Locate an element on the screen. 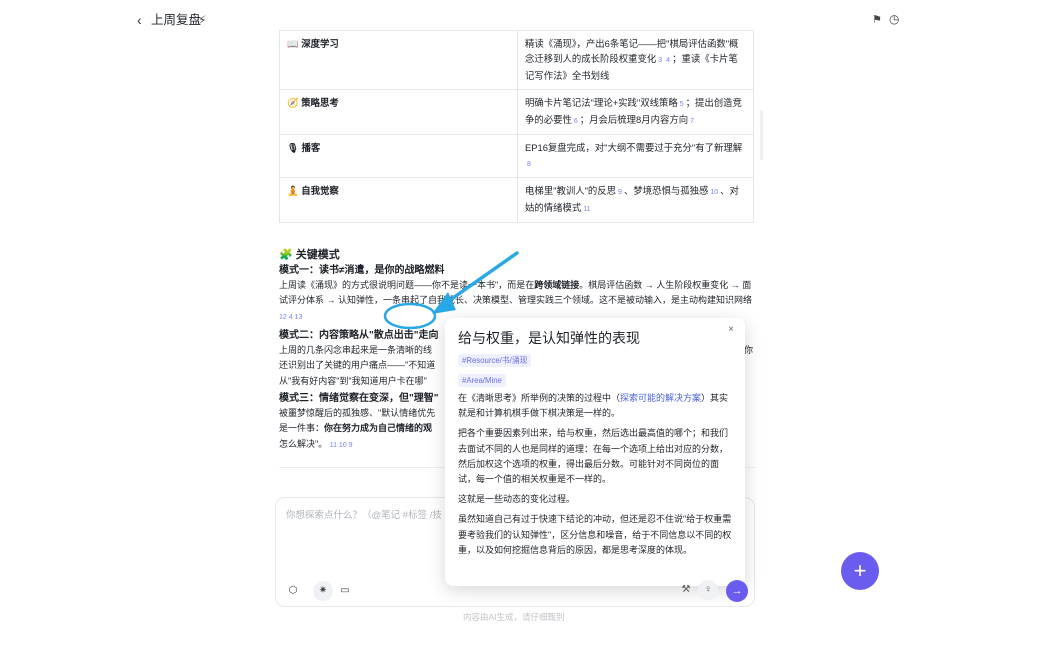  send-arrow-icon: → is located at coordinates (737, 591).